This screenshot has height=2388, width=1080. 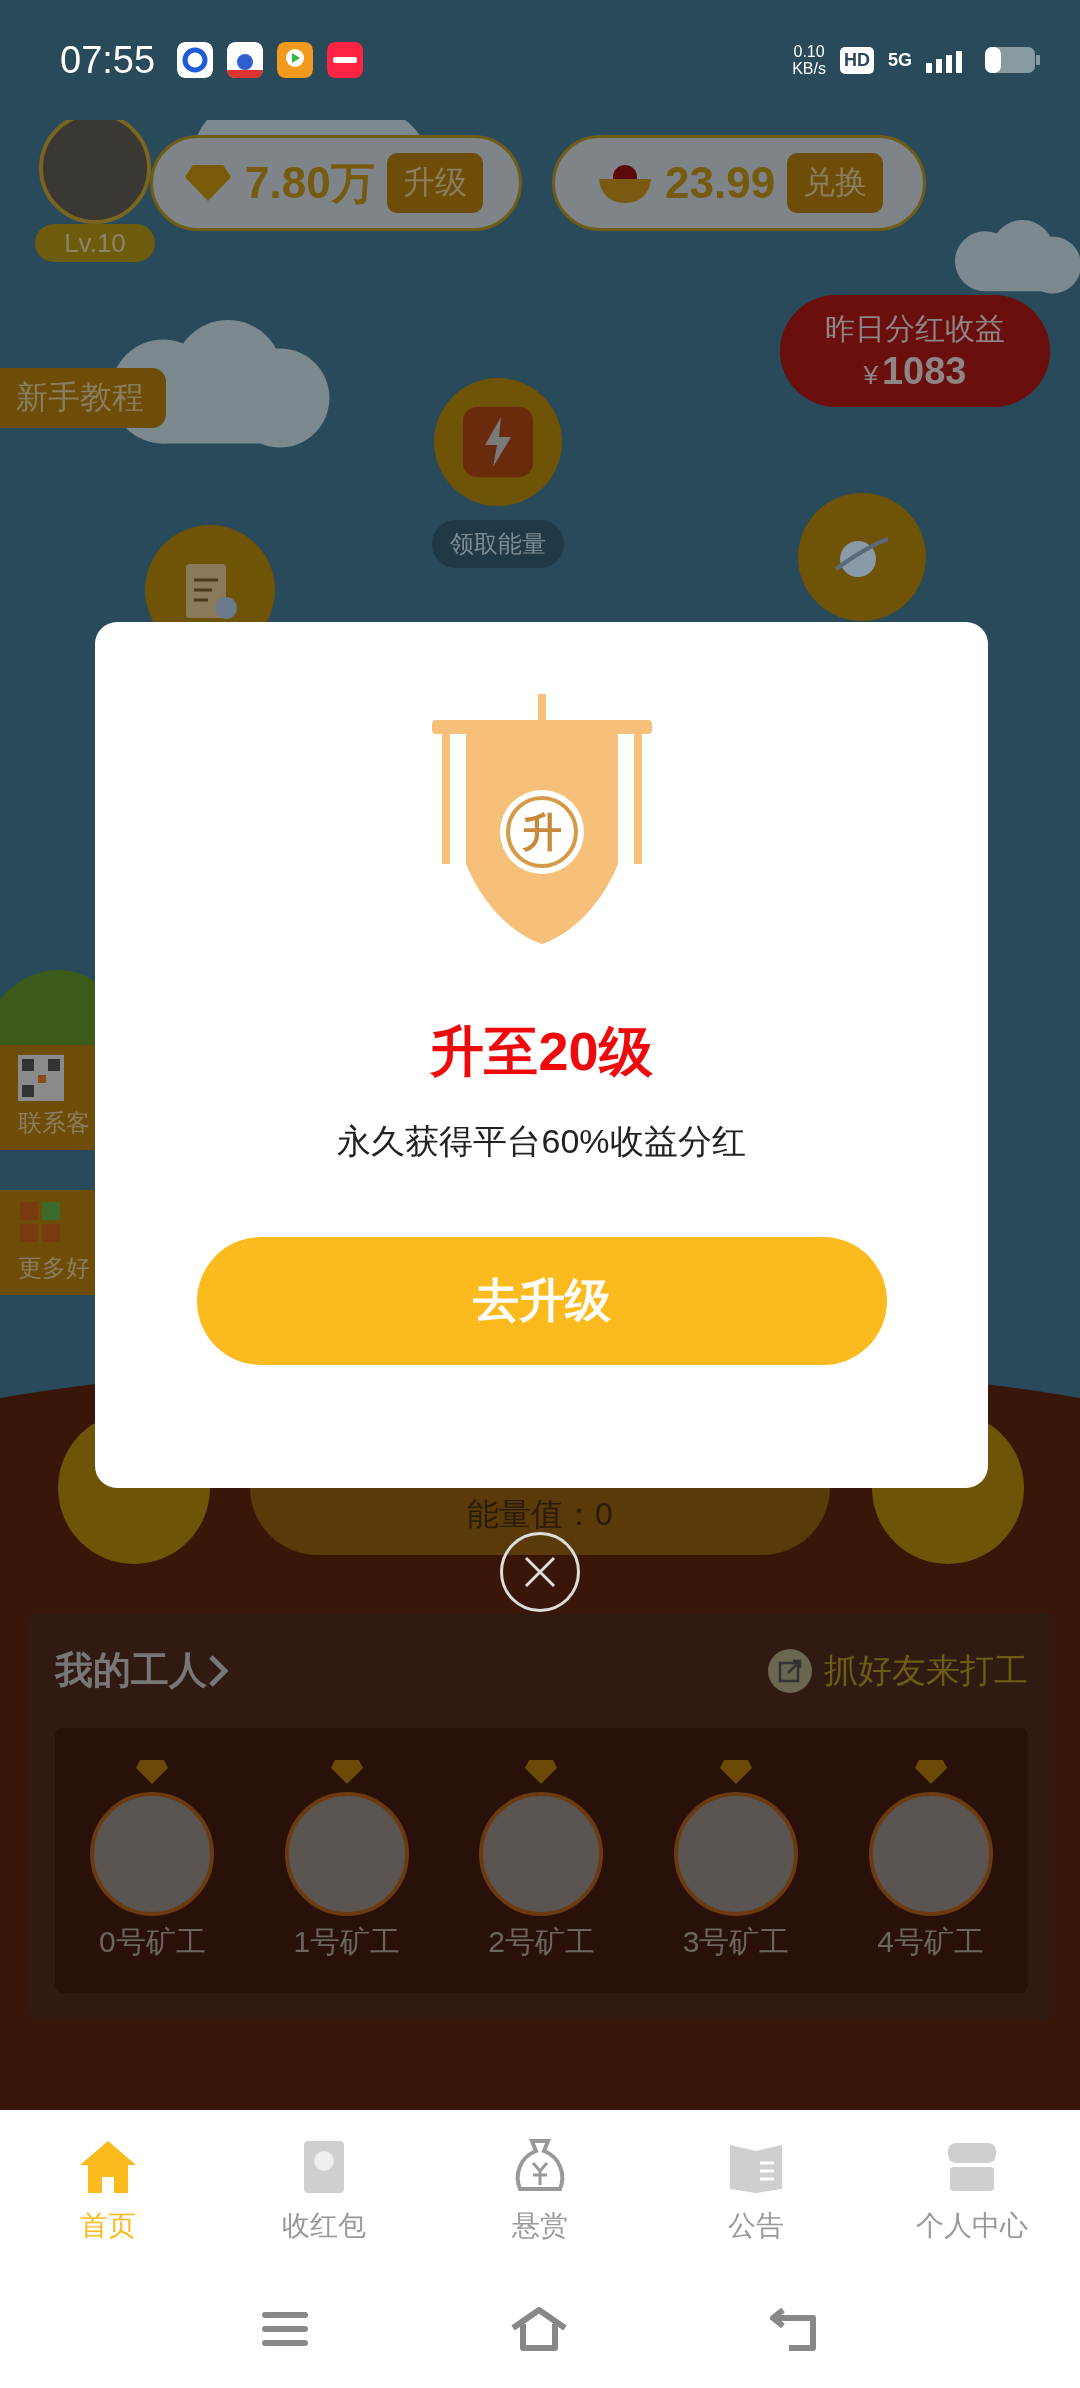 What do you see at coordinates (900, 60) in the screenshot?
I see `network-type: 5G` at bounding box center [900, 60].